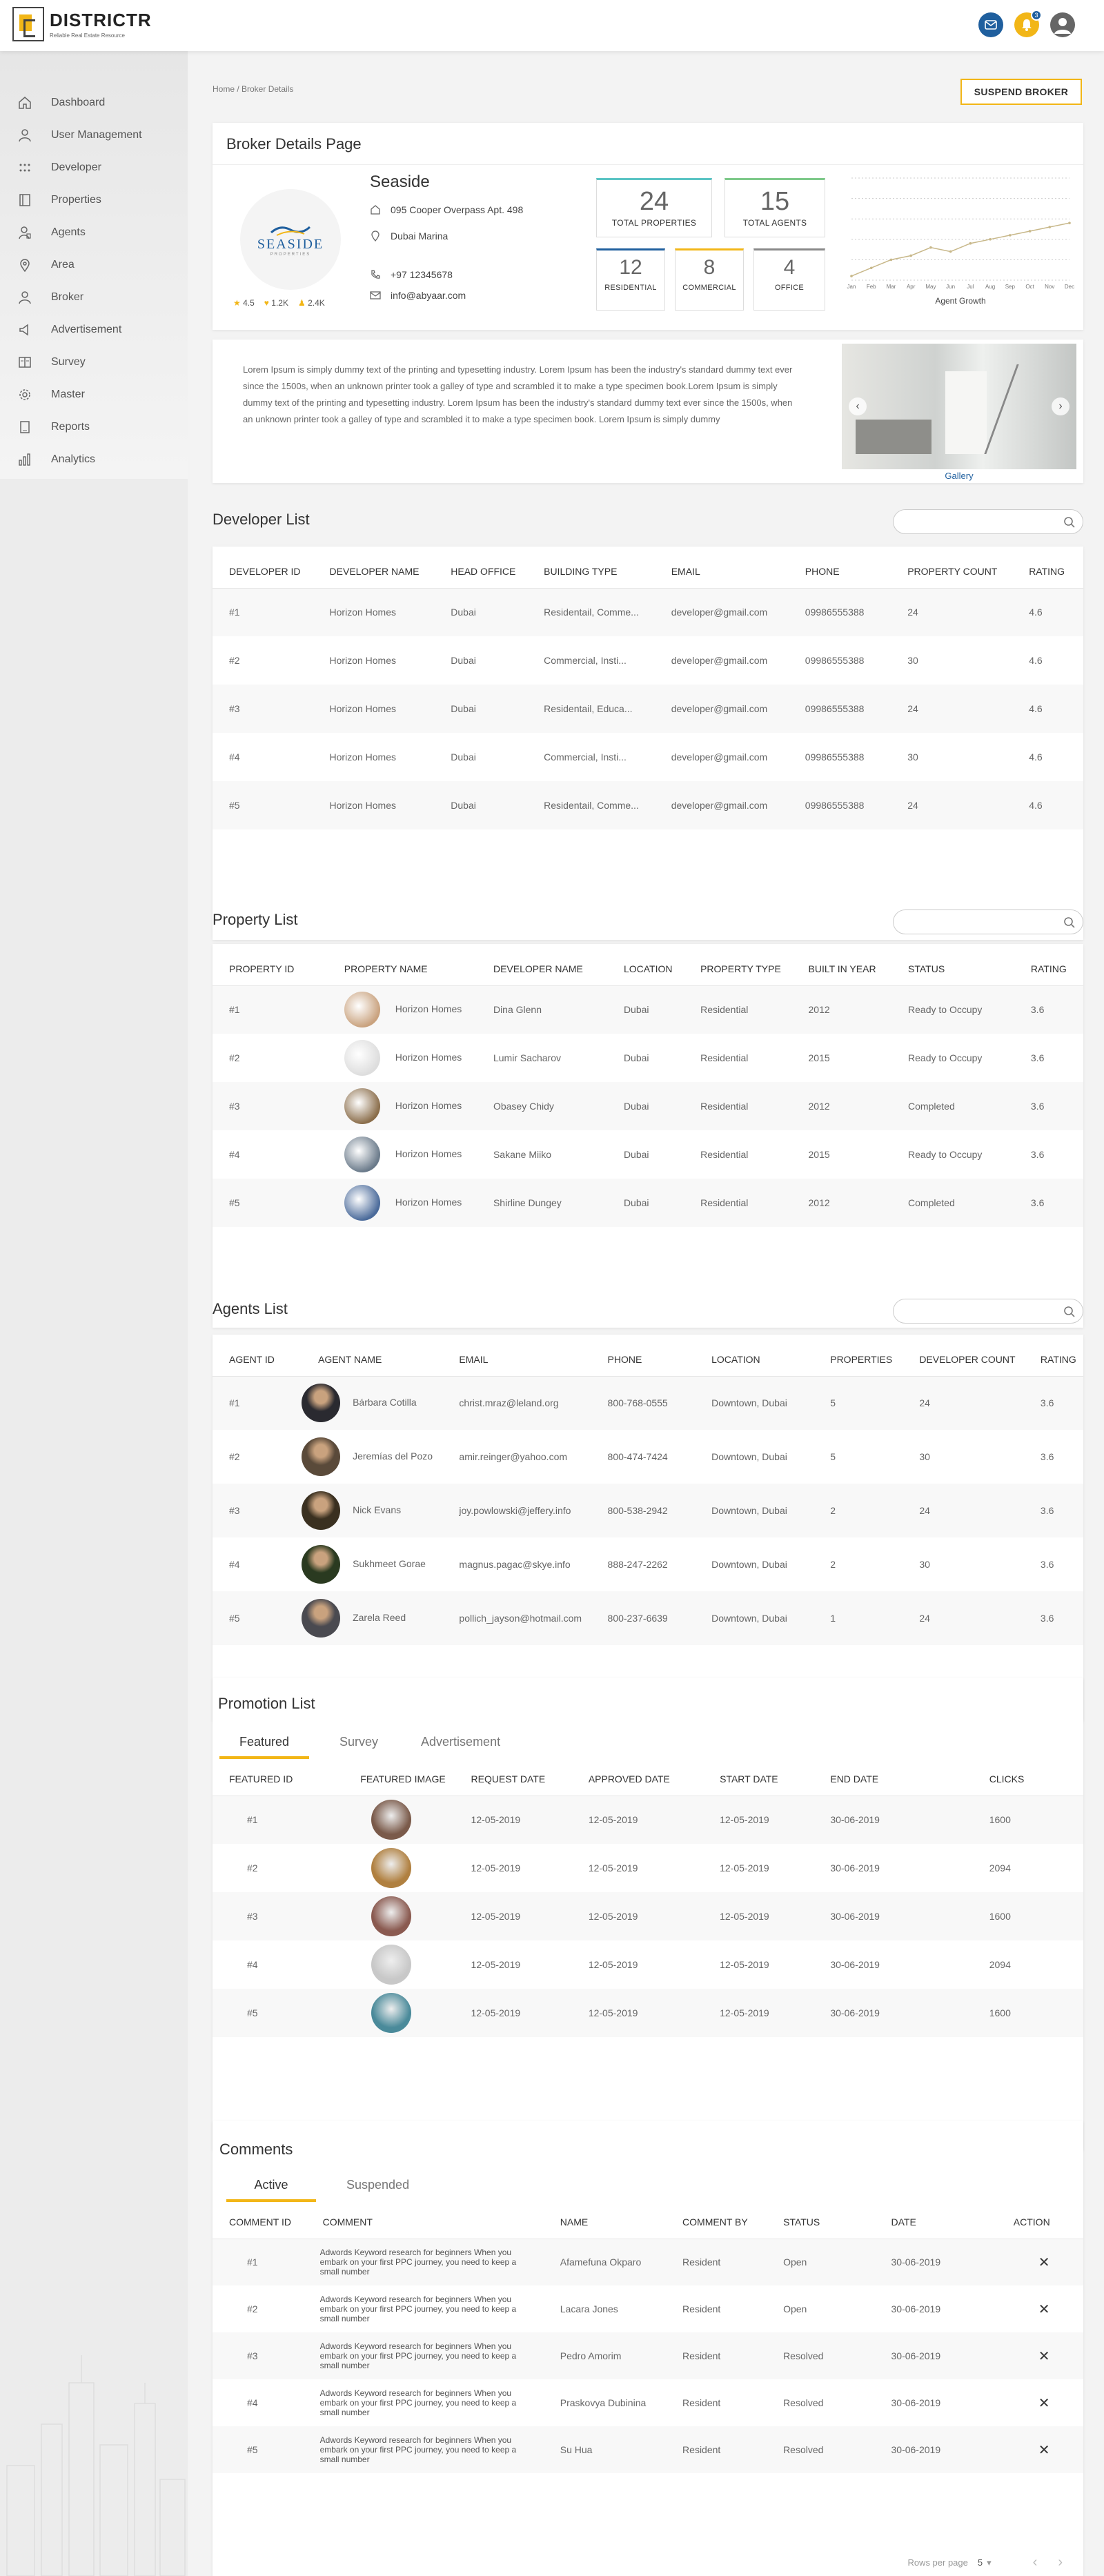  I want to click on developer-search, so click(988, 521).